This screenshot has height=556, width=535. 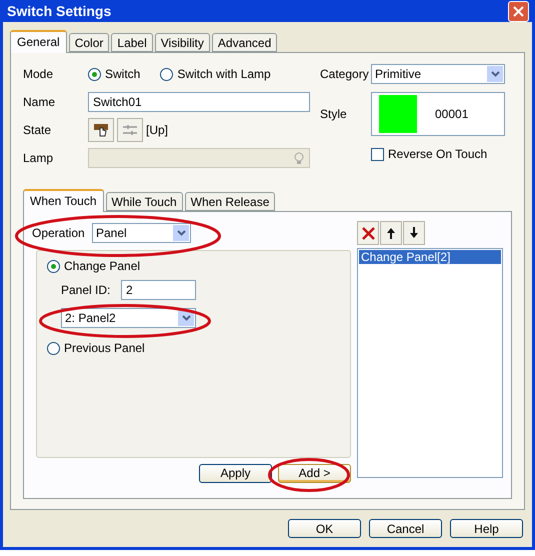 I want to click on radio-label: Switch with Lamp, so click(x=224, y=74).